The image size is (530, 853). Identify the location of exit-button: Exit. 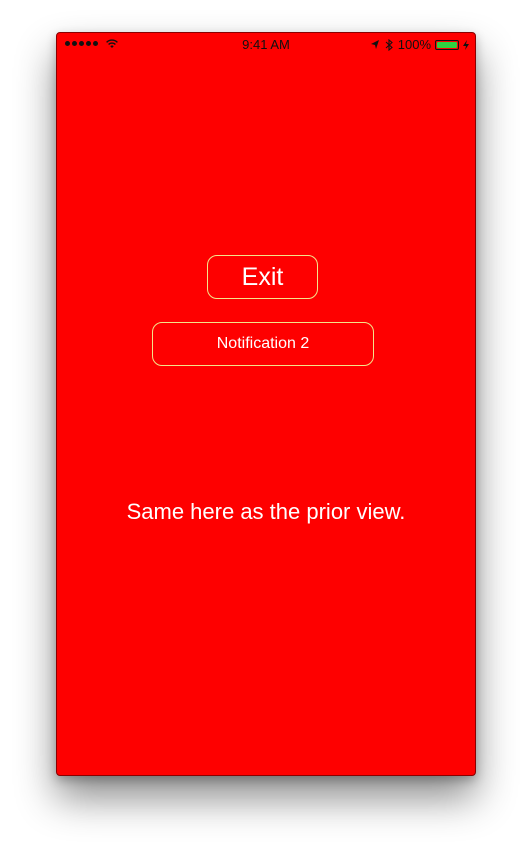
(262, 277).